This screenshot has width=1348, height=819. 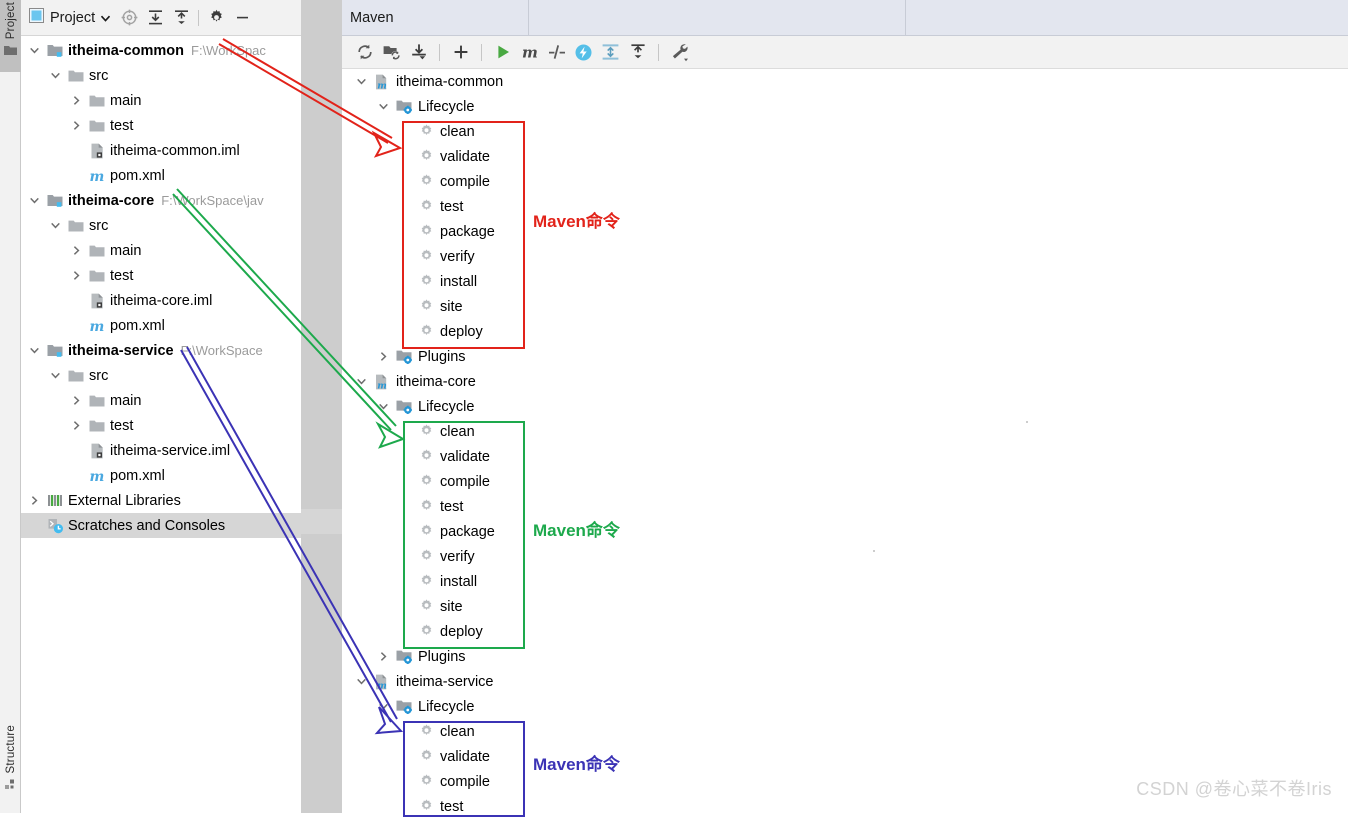 What do you see at coordinates (418, 52) in the screenshot?
I see `download-sources-icon` at bounding box center [418, 52].